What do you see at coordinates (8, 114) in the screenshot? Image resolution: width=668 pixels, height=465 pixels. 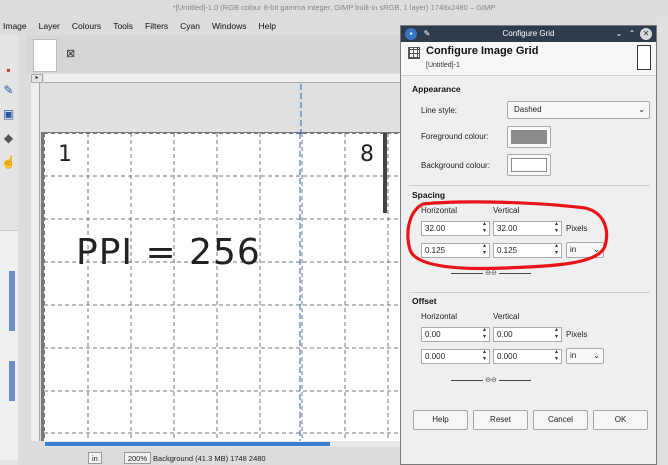 I see `clone-tool-icon: ▣` at bounding box center [8, 114].